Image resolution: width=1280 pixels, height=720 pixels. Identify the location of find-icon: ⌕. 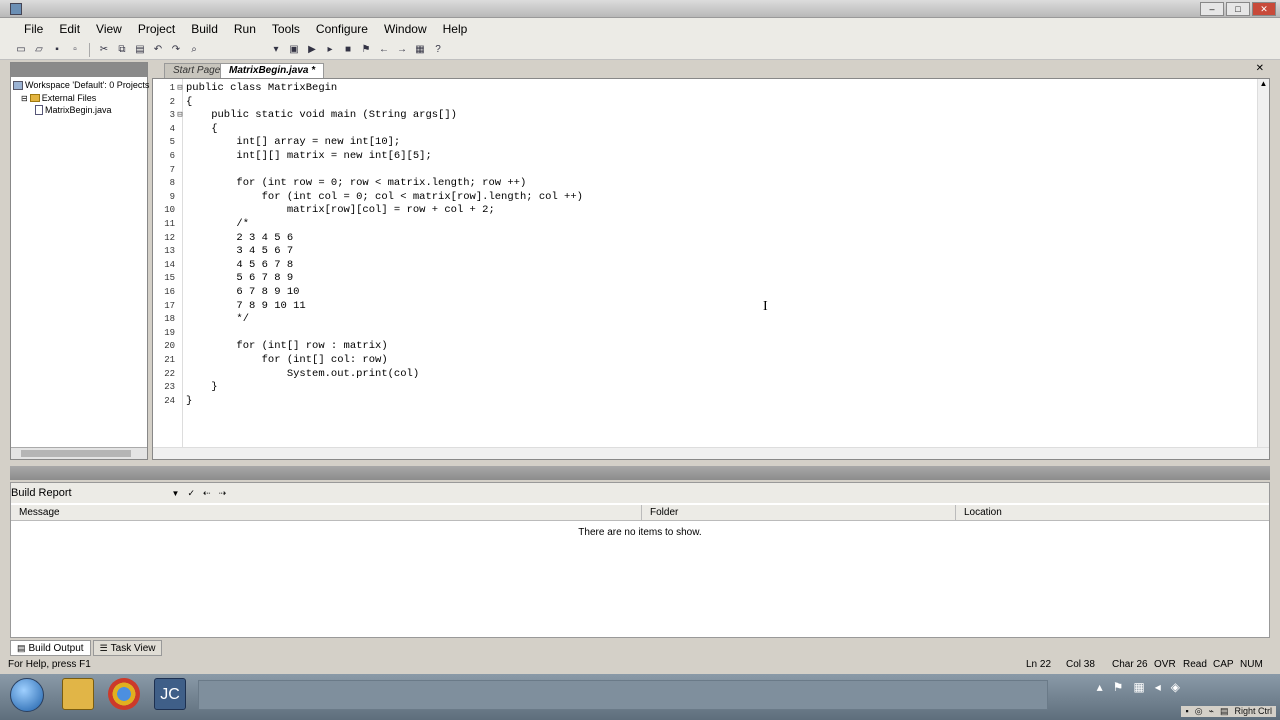
(194, 50).